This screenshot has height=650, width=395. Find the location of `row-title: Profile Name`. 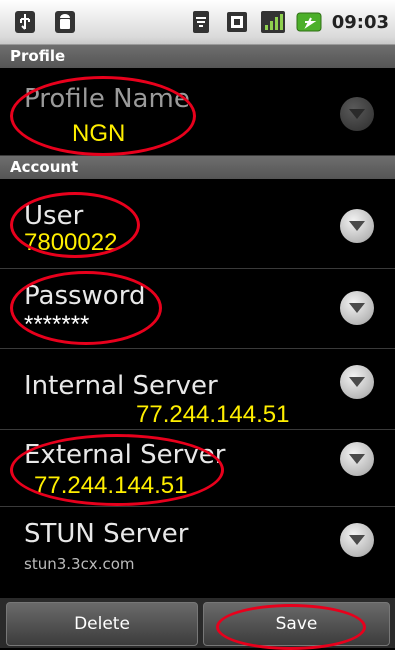

row-title: Profile Name is located at coordinates (107, 99).